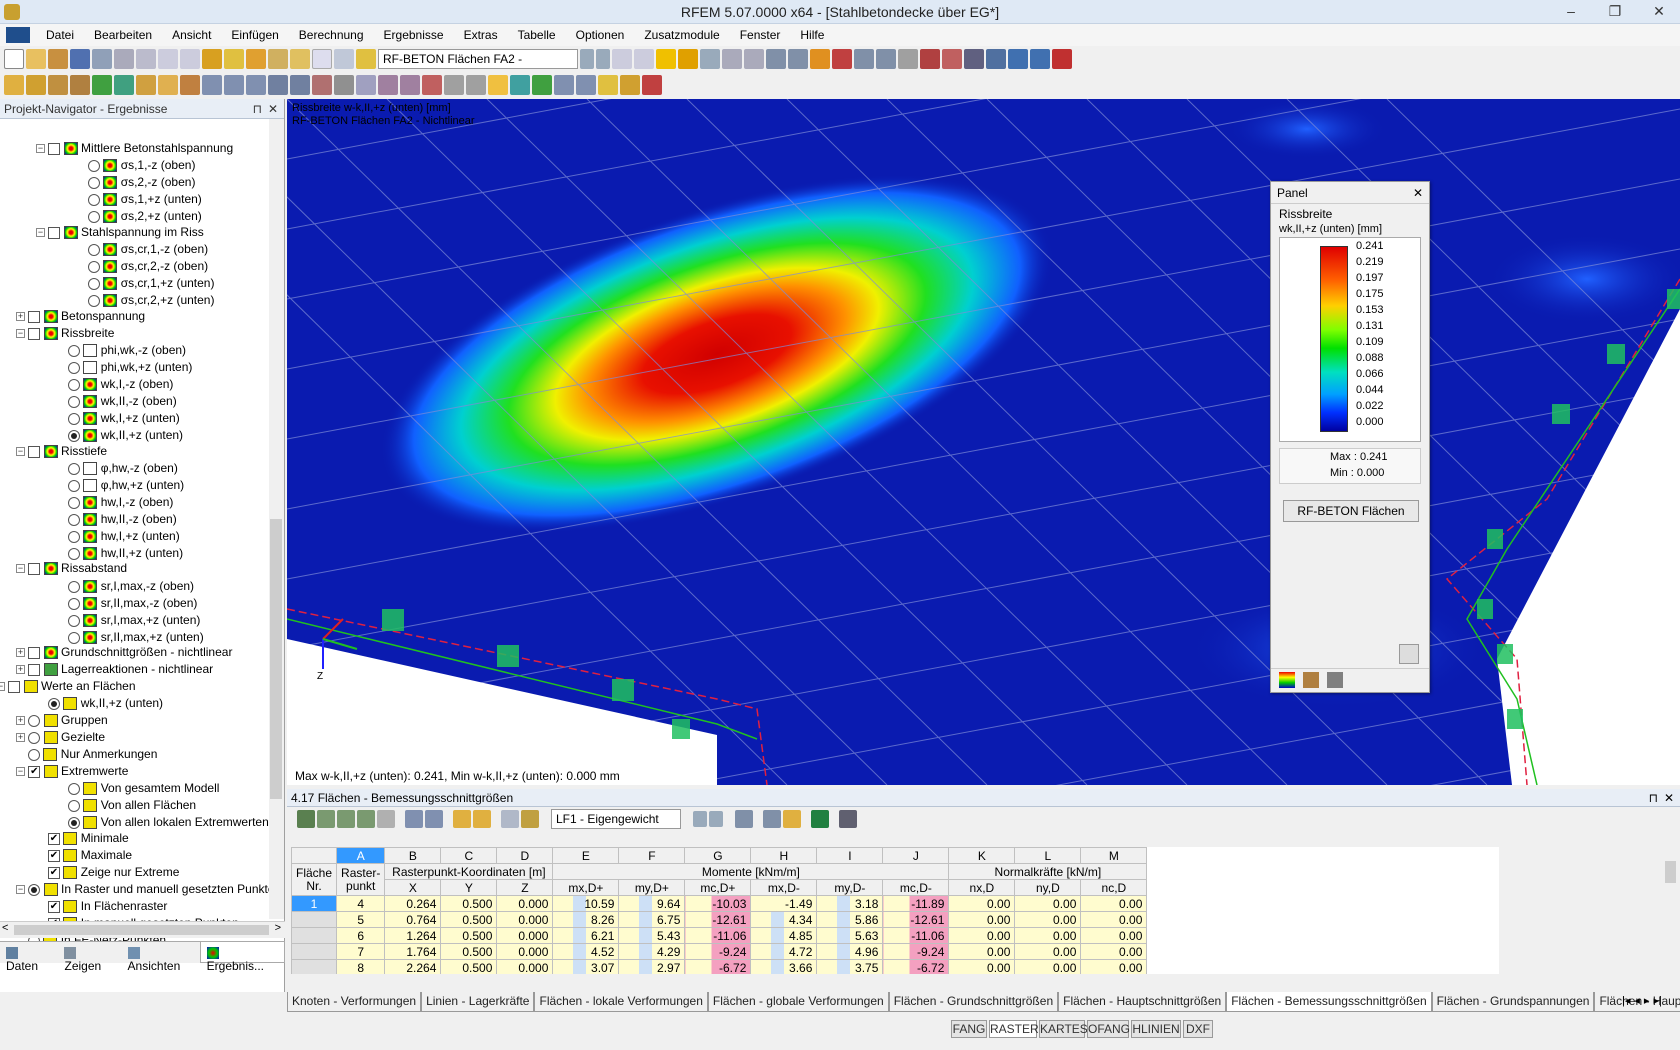 Image resolution: width=1680 pixels, height=1050 pixels. Describe the element at coordinates (850, 935) in the screenshot. I see `table-cell: 5.63` at that location.